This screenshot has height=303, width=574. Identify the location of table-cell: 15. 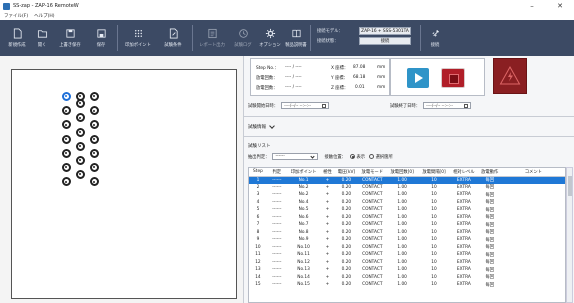
(258, 285).